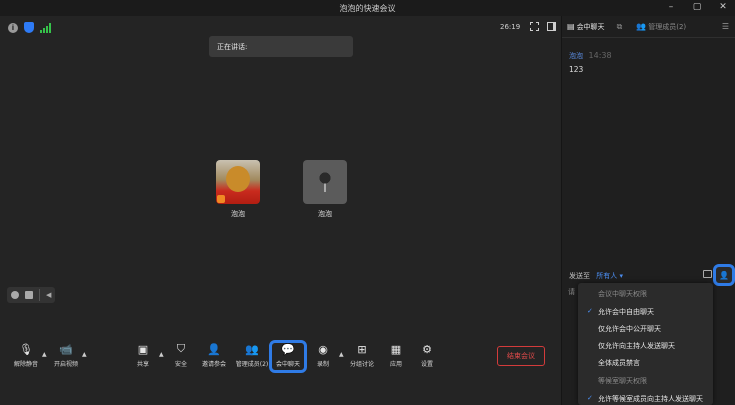 Image resolution: width=735 pixels, height=405 pixels. Describe the element at coordinates (645, 399) in the screenshot. I see `menu-item-waiting-room-chat: ✓ 允许等候室成员向主持人发送聊天` at that location.